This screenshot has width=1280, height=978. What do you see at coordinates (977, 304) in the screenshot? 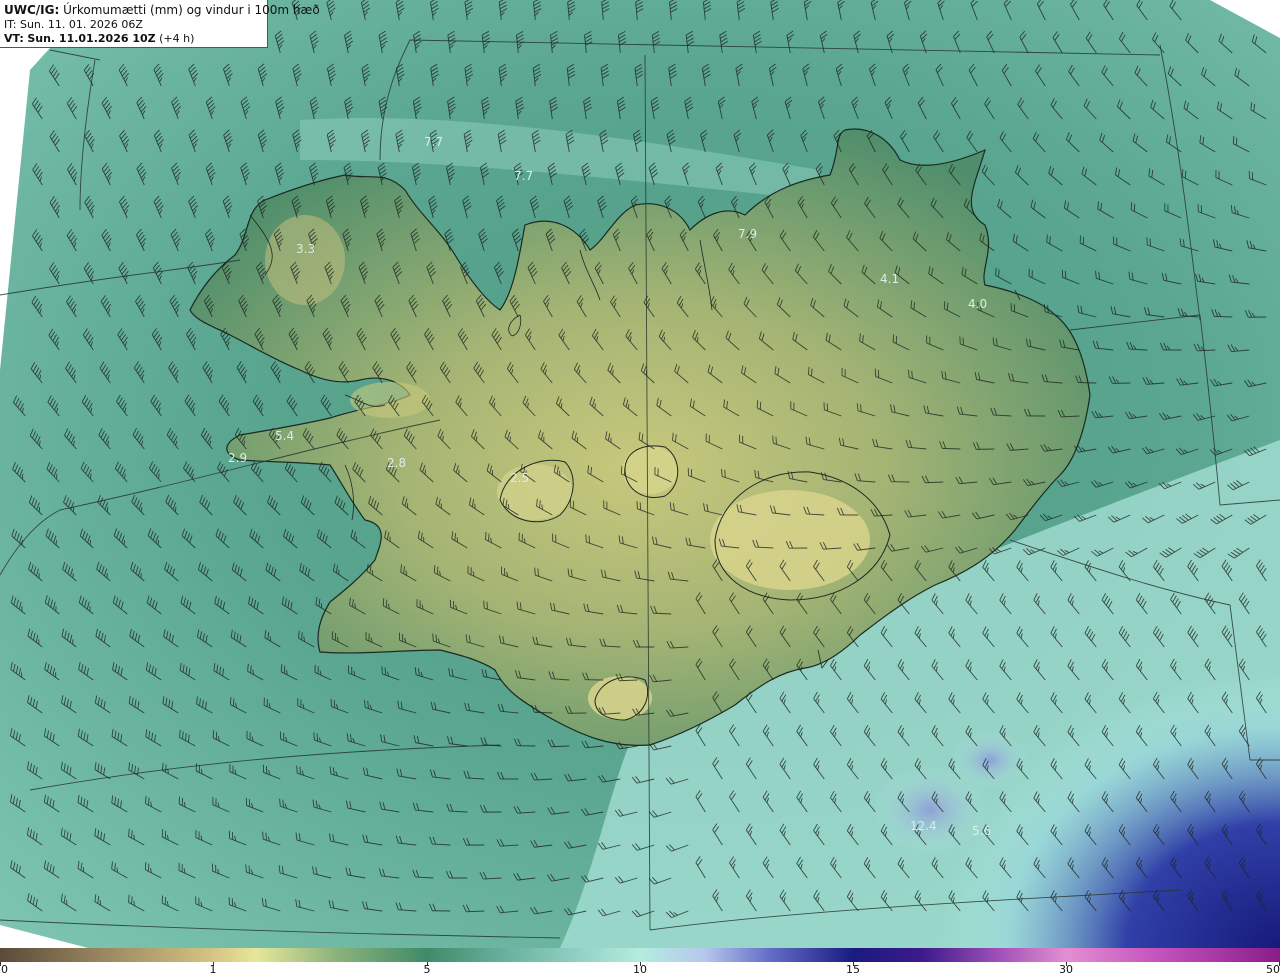
I see `value-label: 4.0` at bounding box center [977, 304].